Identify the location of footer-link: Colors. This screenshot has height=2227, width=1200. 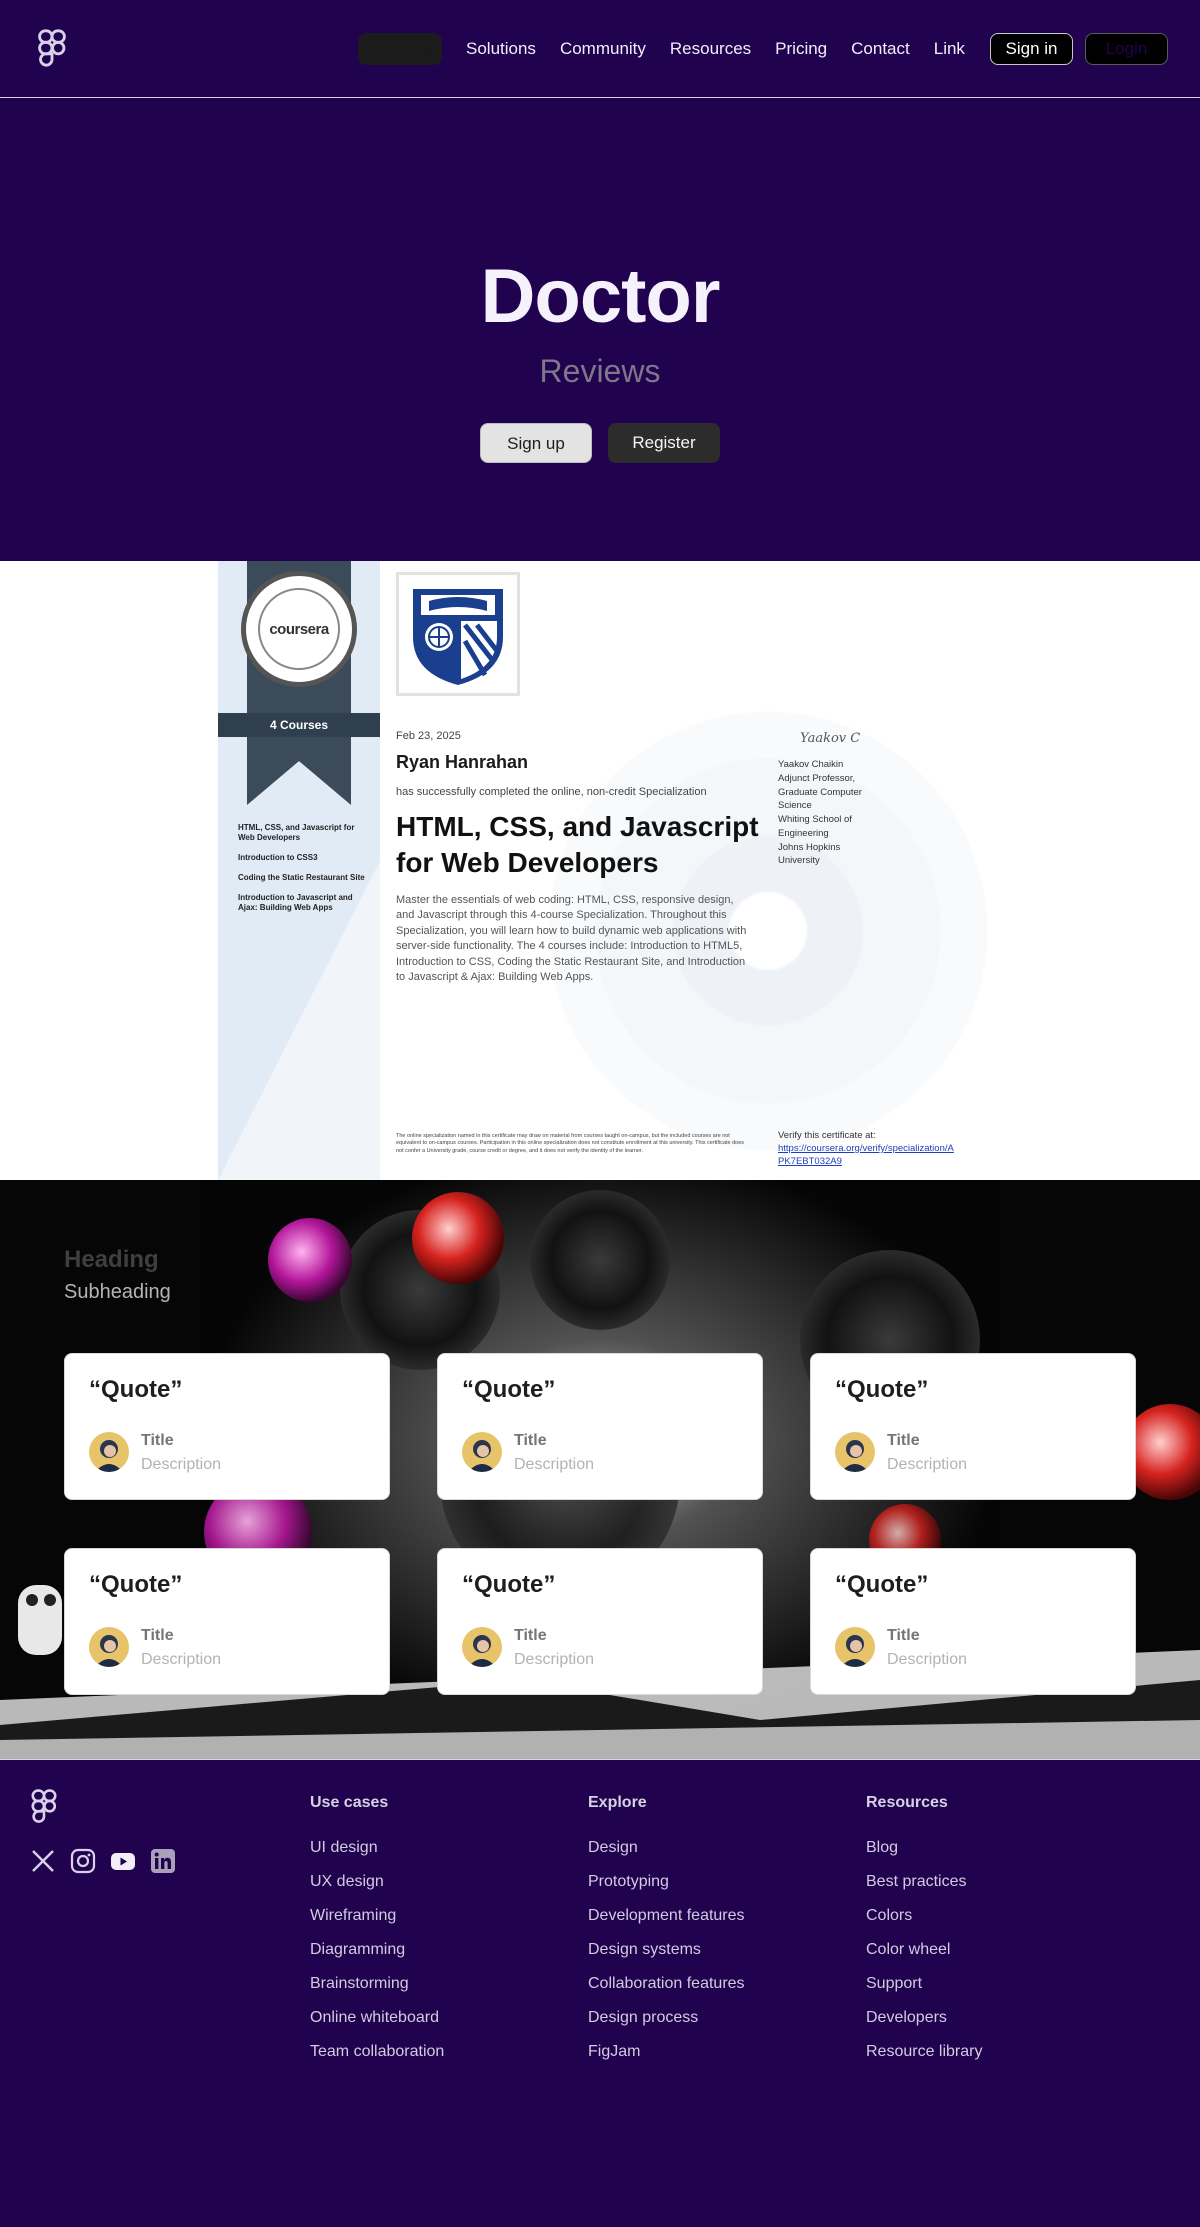
(924, 1916).